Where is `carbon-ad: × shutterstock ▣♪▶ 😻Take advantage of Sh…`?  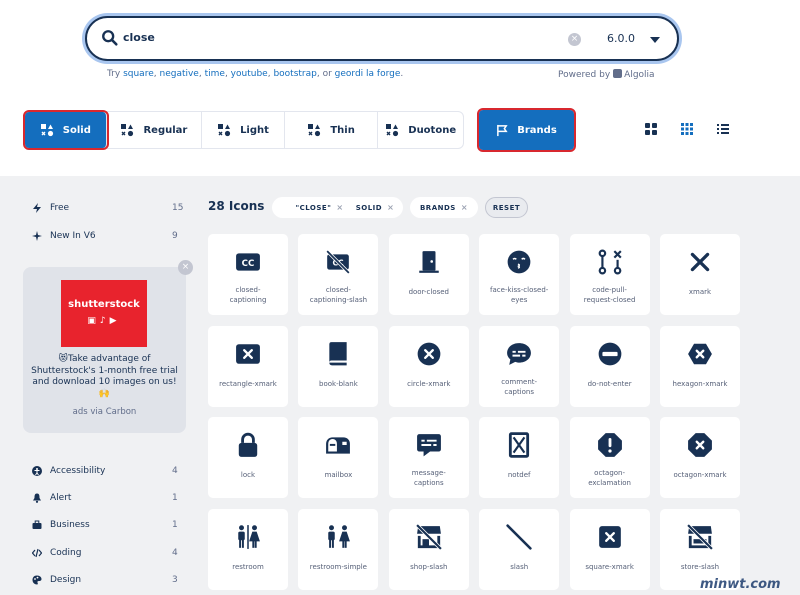 carbon-ad: × shutterstock ▣♪▶ 😻Take advantage of Sh… is located at coordinates (108, 346).